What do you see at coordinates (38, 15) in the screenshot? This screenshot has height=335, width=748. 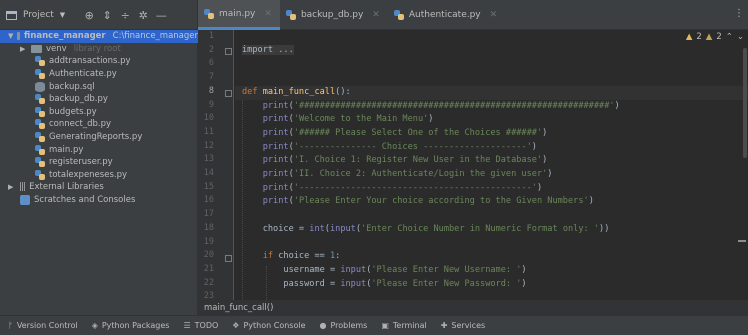 I see `project-view-selector: Project` at bounding box center [38, 15].